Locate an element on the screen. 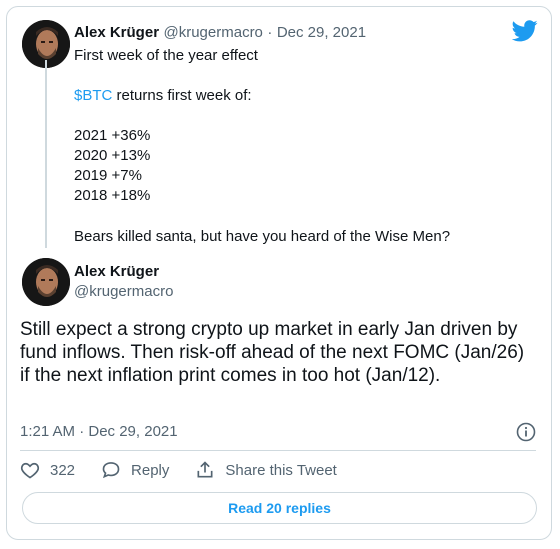 The height and width of the screenshot is (549, 560). tweet1-header: Alex Krüger @krugermacro · Dec 29, 2021 is located at coordinates (220, 33).